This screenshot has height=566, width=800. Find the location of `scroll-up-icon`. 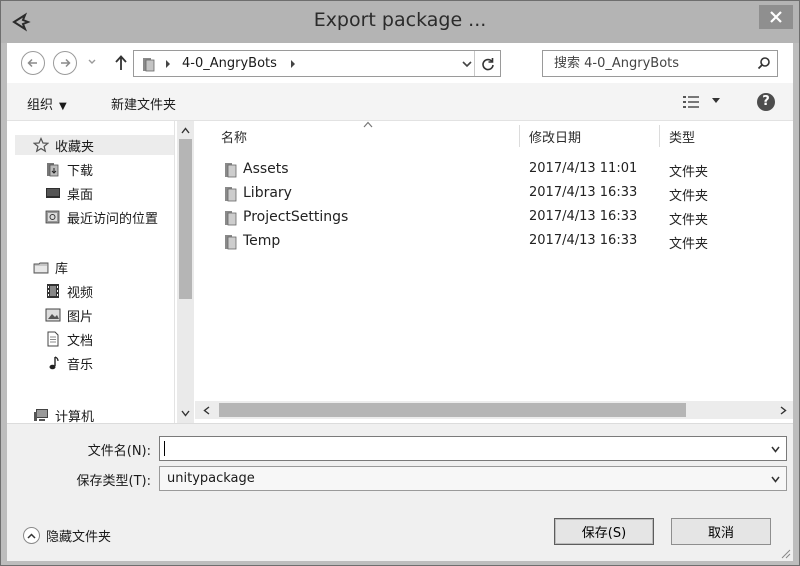

scroll-up-icon is located at coordinates (185, 130).